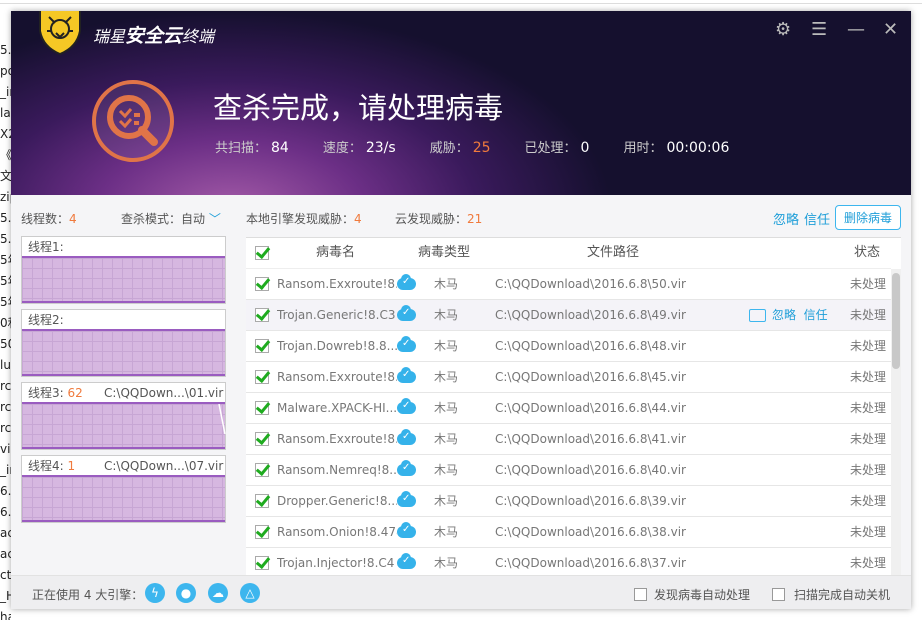  Describe the element at coordinates (590, 408) in the screenshot. I see `file-path: C:\QQDownload\2016.6.8\44.vir` at that location.